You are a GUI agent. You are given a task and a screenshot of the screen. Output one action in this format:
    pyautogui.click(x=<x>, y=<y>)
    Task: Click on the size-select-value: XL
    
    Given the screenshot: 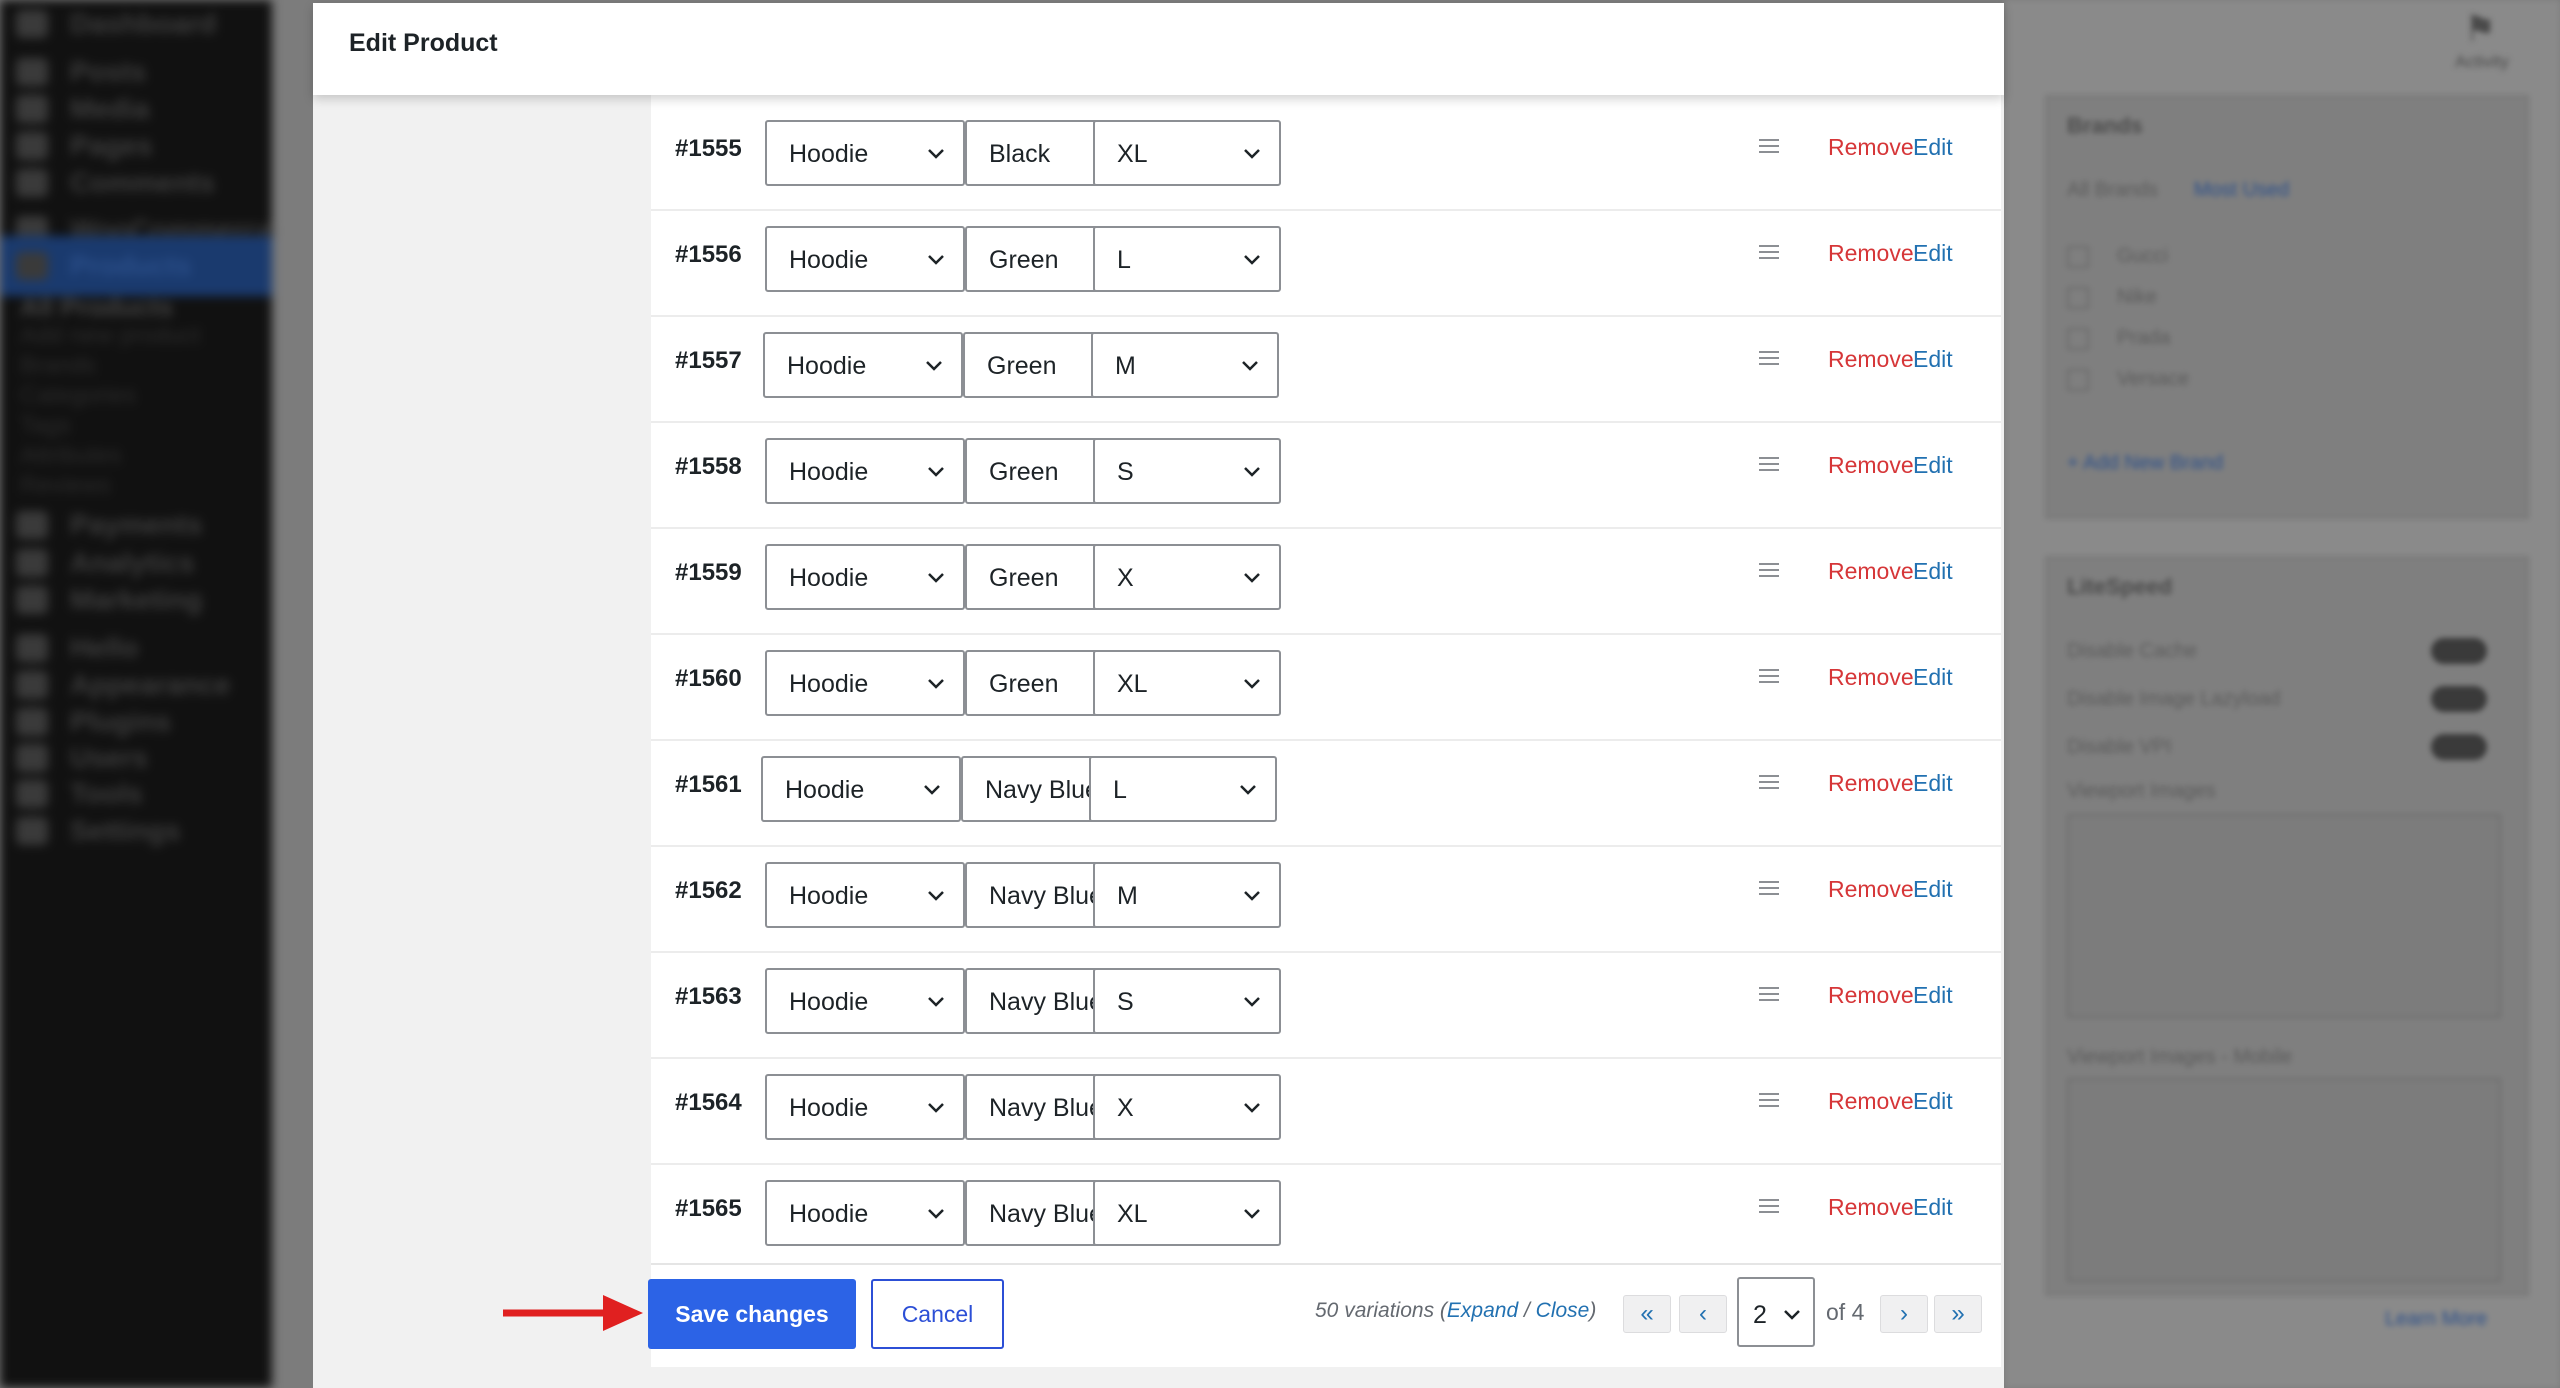 What is the action you would take?
    pyautogui.click(x=1132, y=154)
    